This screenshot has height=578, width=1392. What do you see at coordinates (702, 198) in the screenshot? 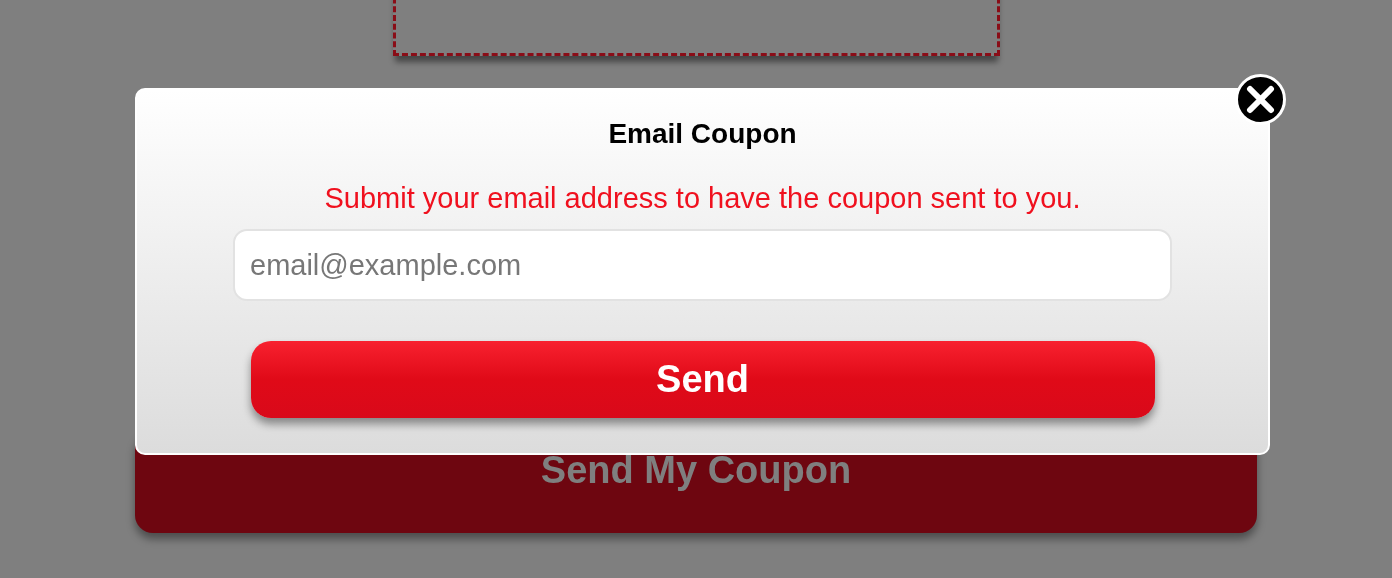
I see `dialog-message: Submit your email address to have the coupon sent to you.` at bounding box center [702, 198].